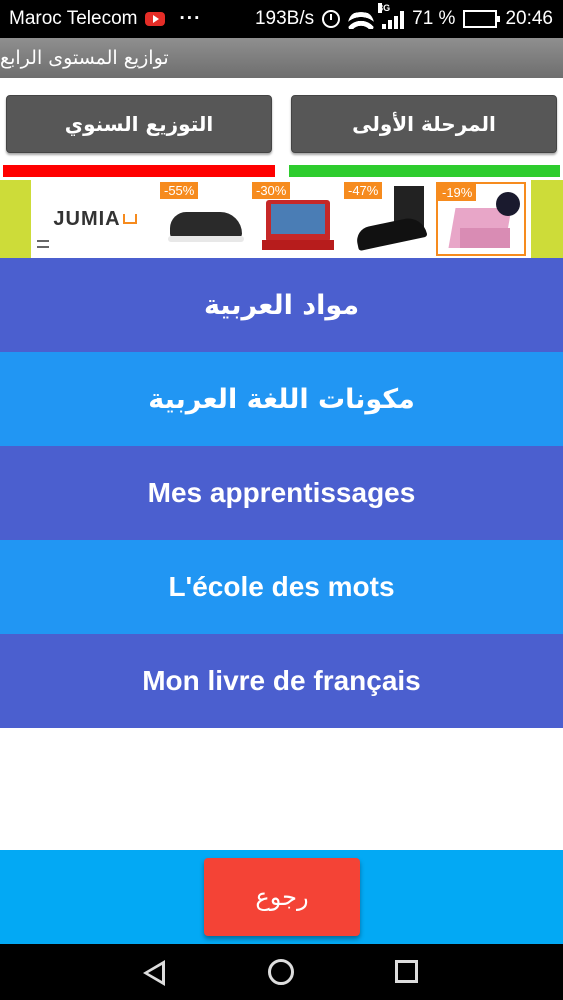  I want to click on home-nav-icon, so click(281, 972).